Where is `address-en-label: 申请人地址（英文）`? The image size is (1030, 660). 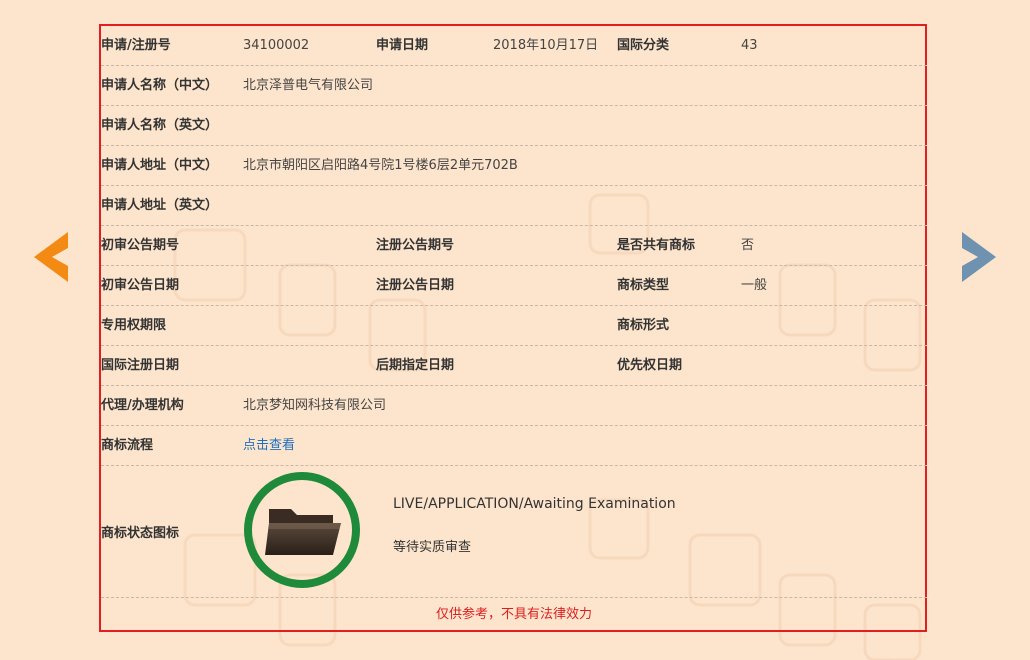 address-en-label: 申请人地址（英文） is located at coordinates (160, 205).